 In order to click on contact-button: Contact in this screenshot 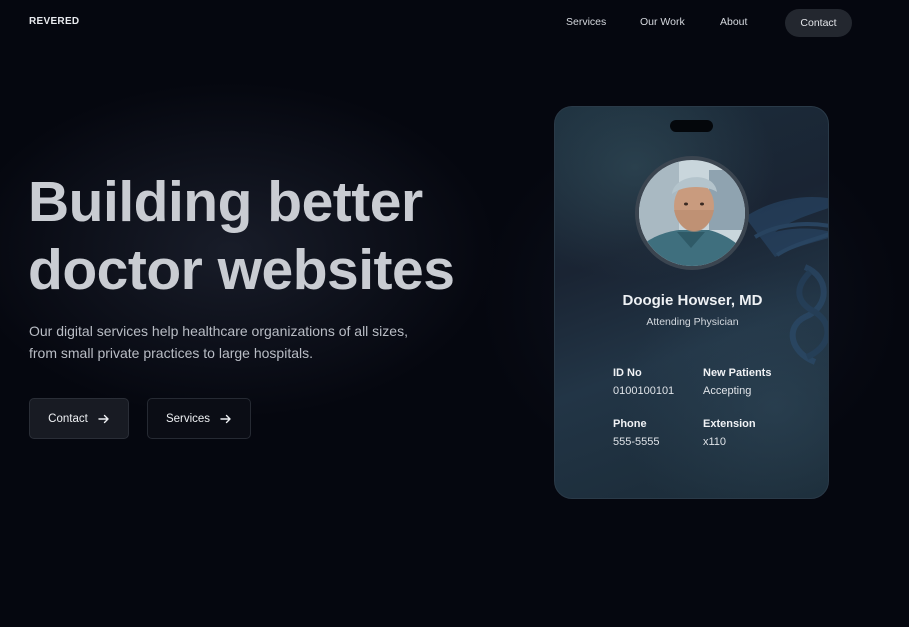, I will do `click(79, 418)`.